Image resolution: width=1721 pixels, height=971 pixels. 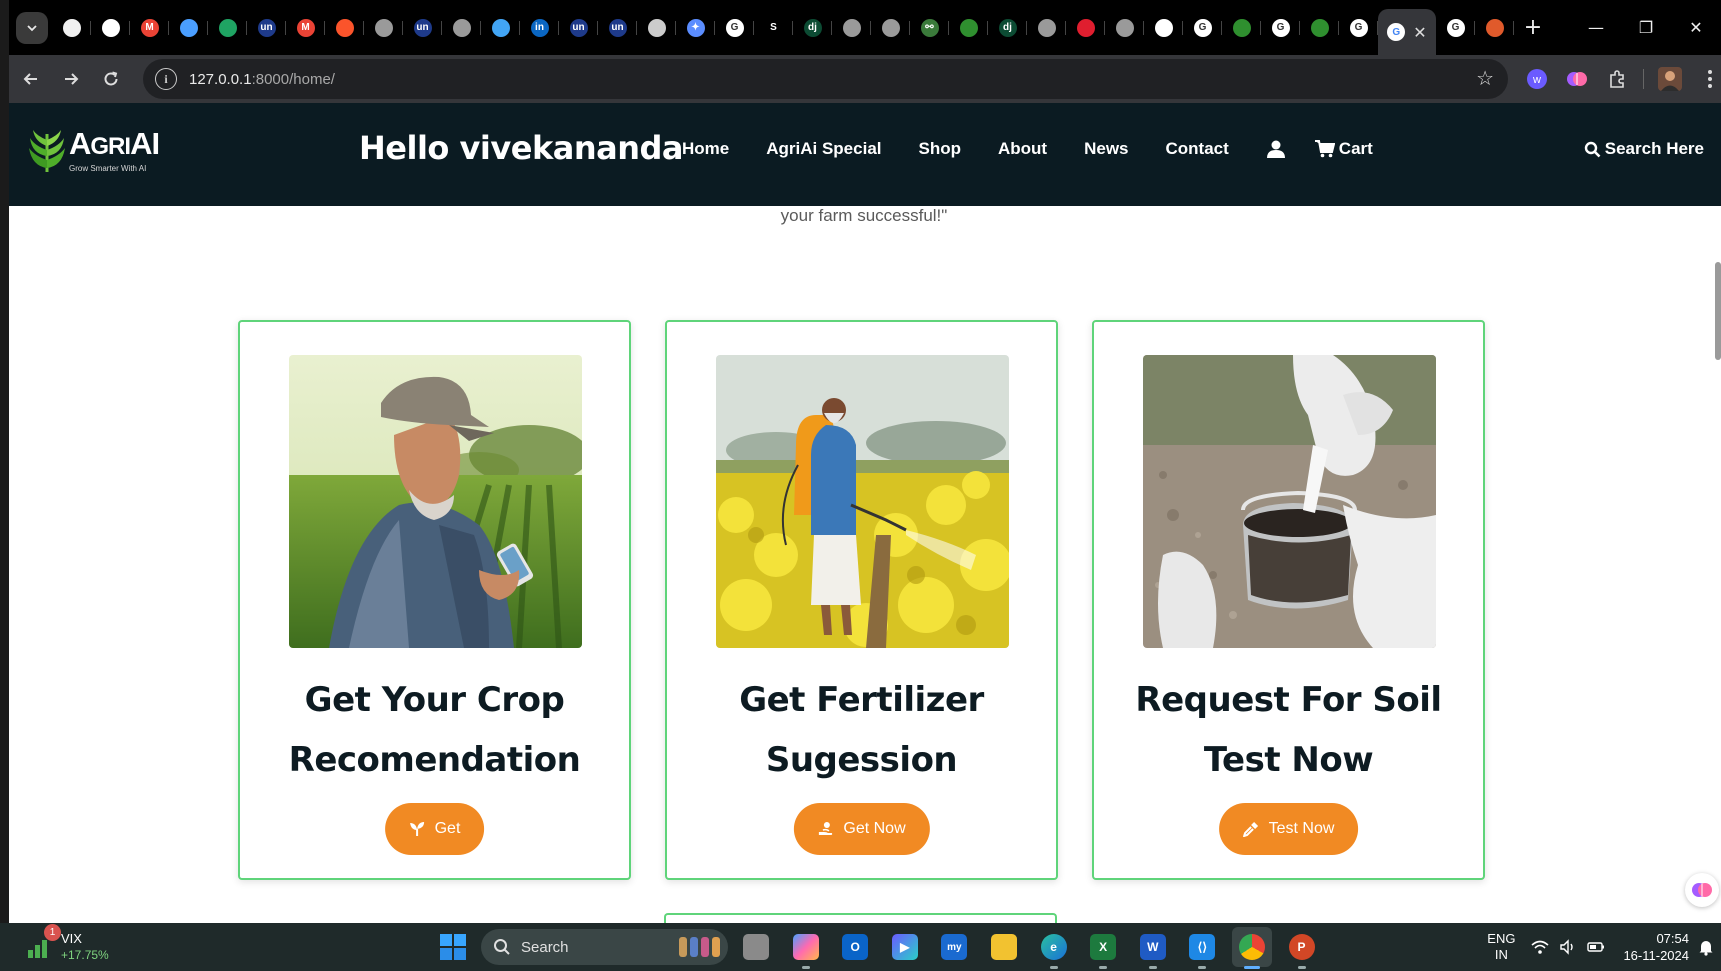 I want to click on profile-button, so click(x=1670, y=79).